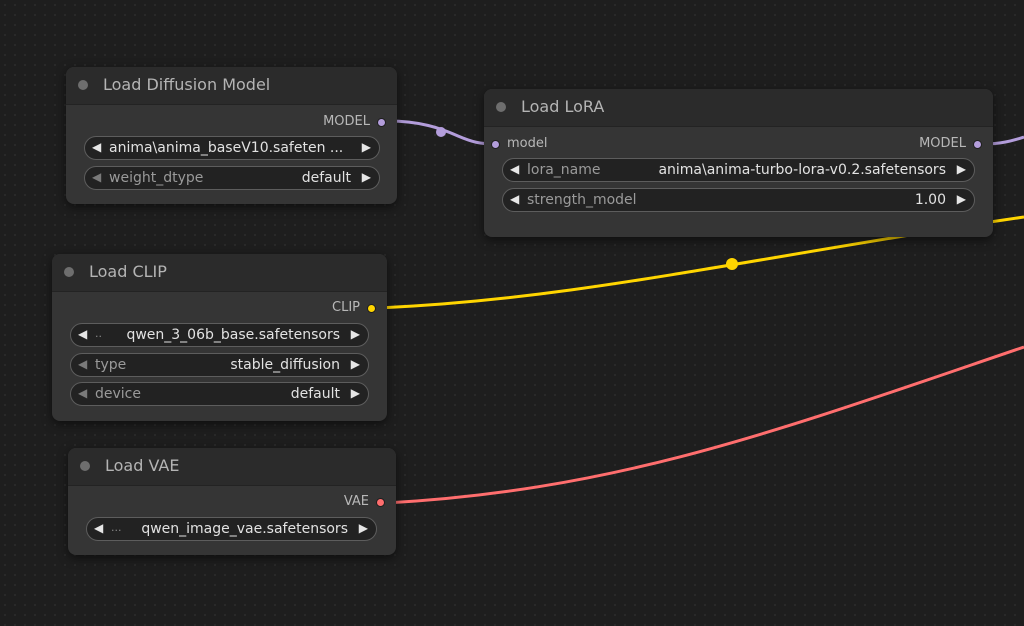  What do you see at coordinates (285, 365) in the screenshot?
I see `widget-value: stable_diffusion` at bounding box center [285, 365].